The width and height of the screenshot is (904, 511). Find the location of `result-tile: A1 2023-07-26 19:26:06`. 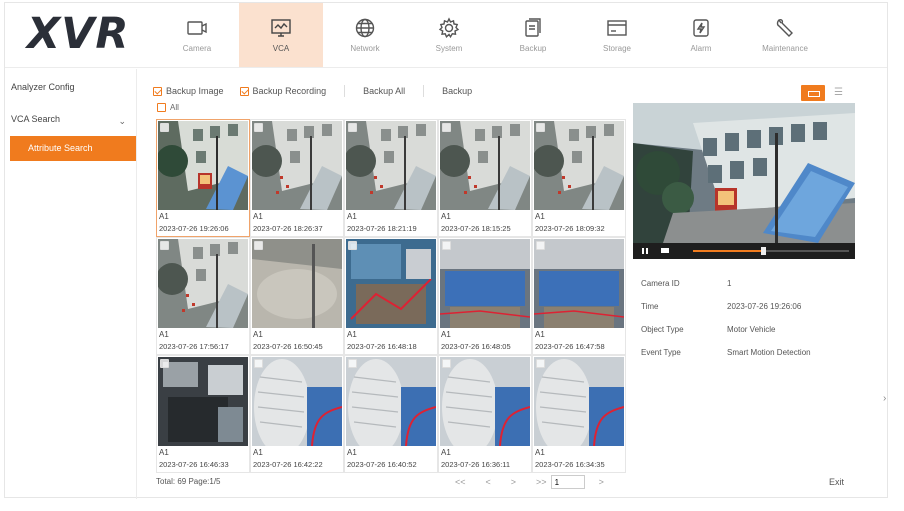

result-tile: A1 2023-07-26 19:26:06 is located at coordinates (203, 178).